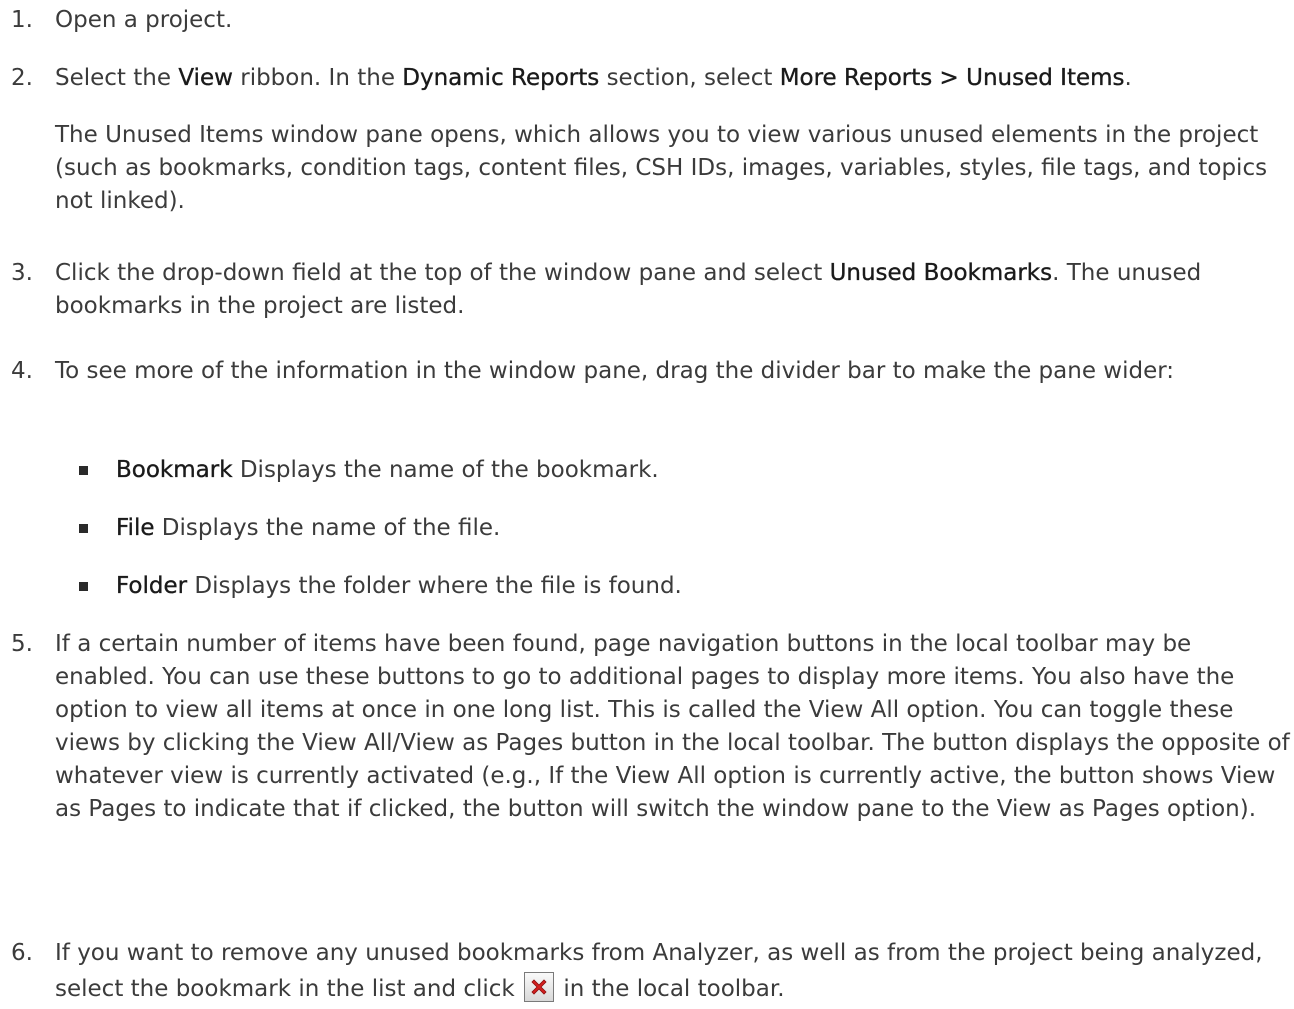 This screenshot has height=1009, width=1294. I want to click on ui-term-dynamic-reports: Dynamic Reports, so click(501, 78).